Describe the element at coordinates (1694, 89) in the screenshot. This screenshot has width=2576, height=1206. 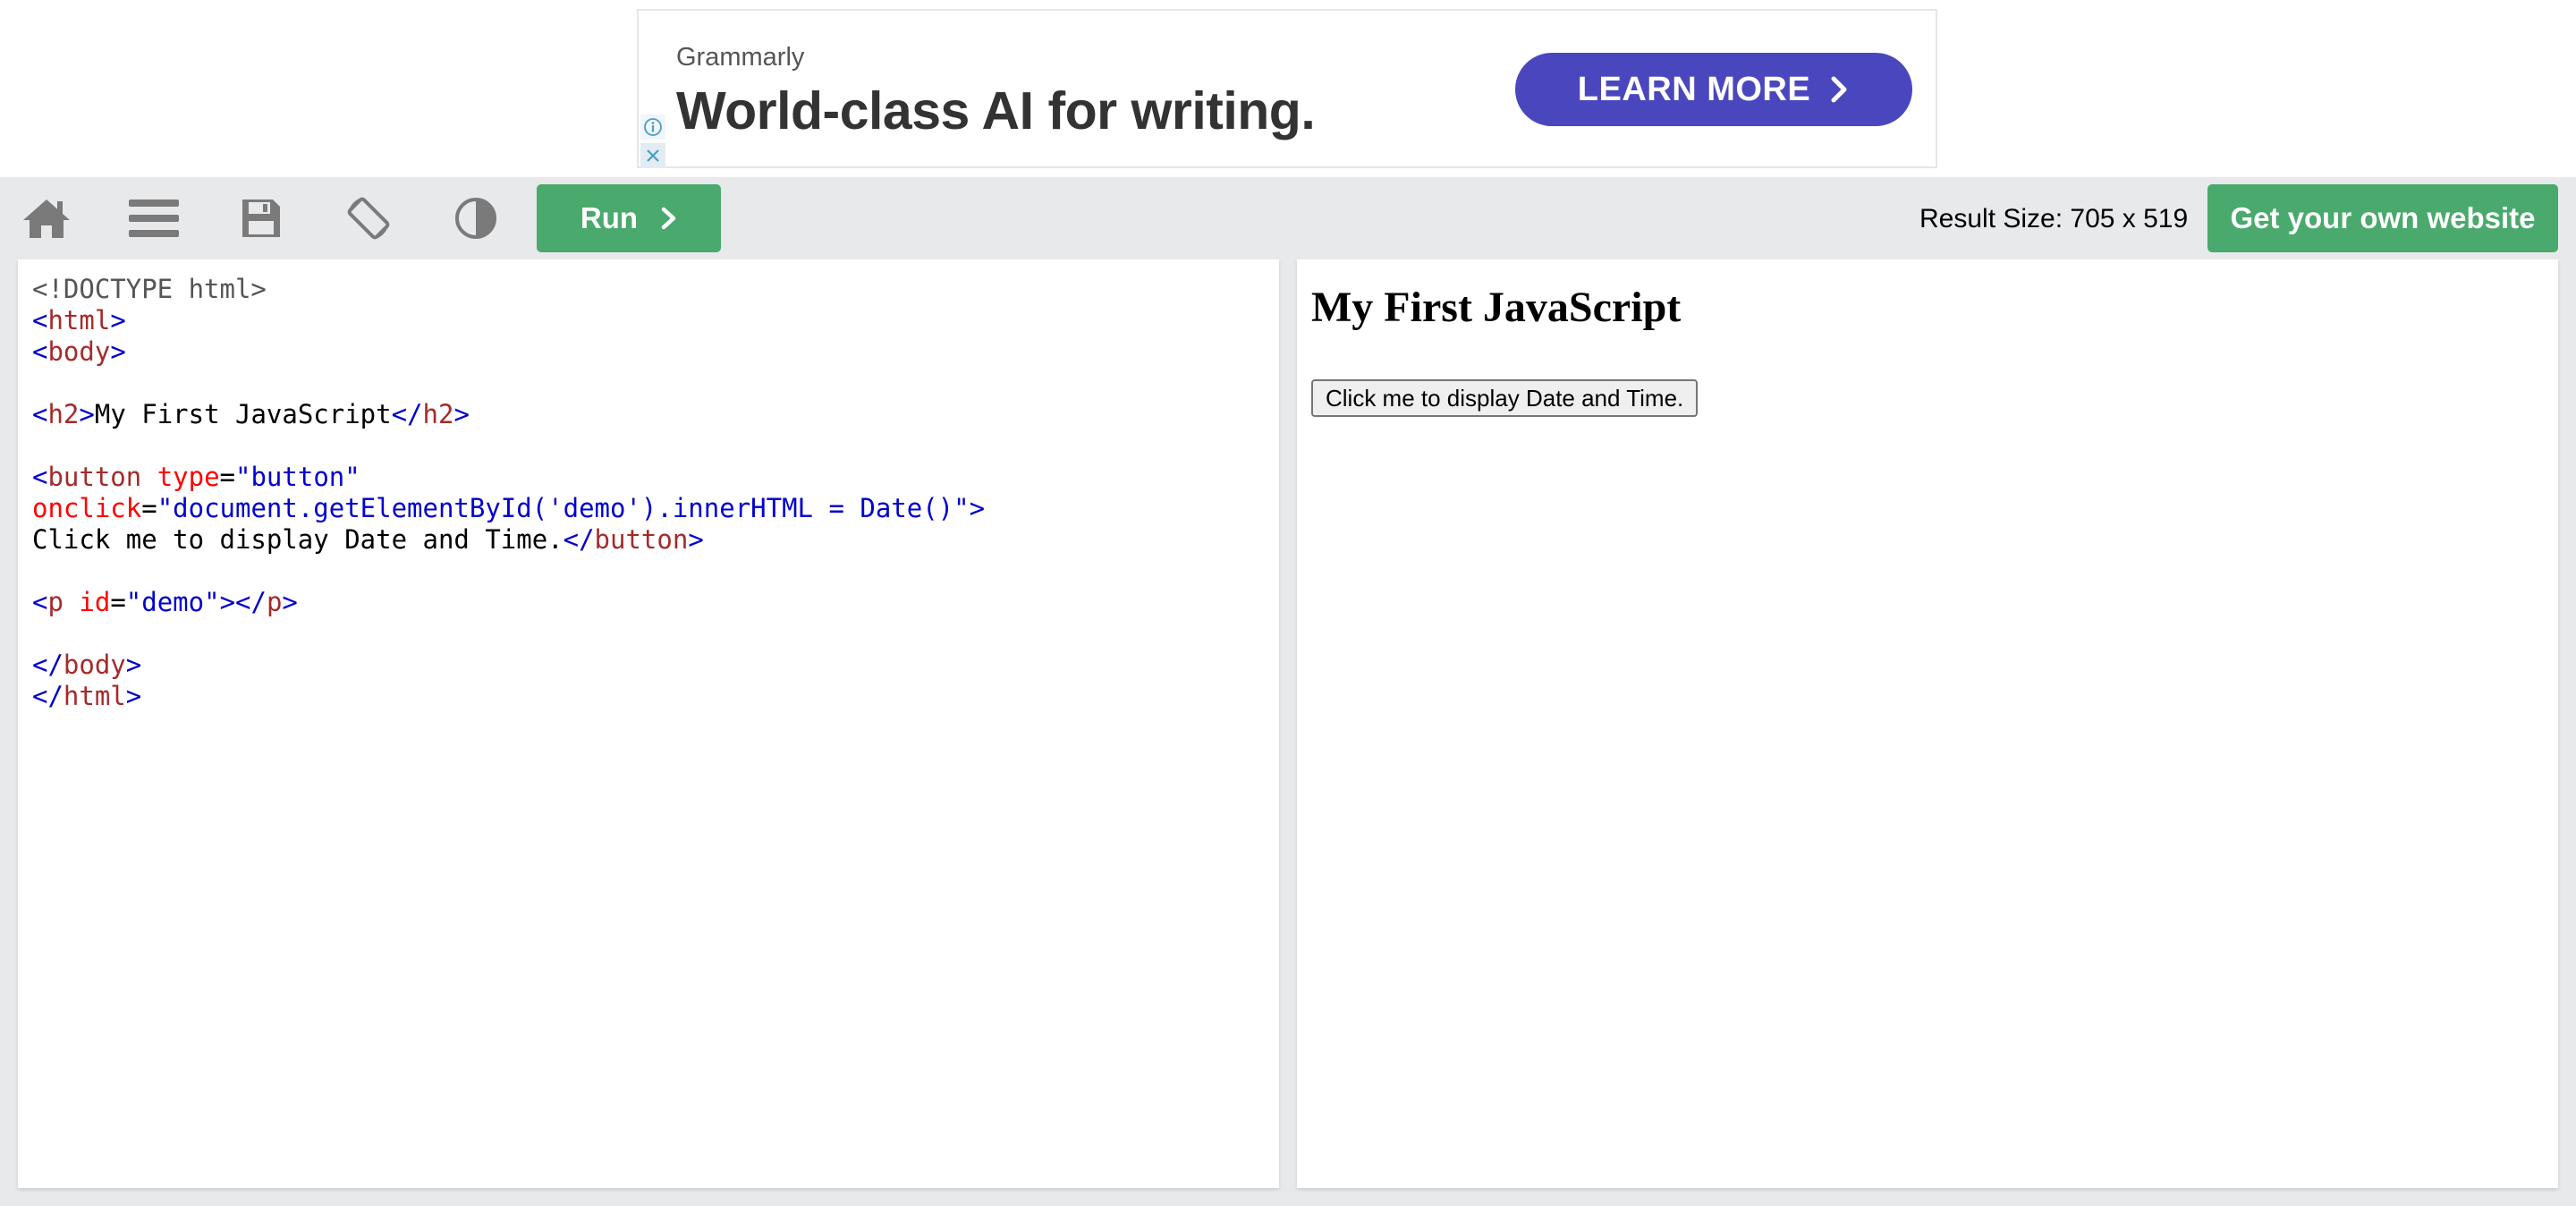
I see `learn-more-label: LEARN MORE` at that location.